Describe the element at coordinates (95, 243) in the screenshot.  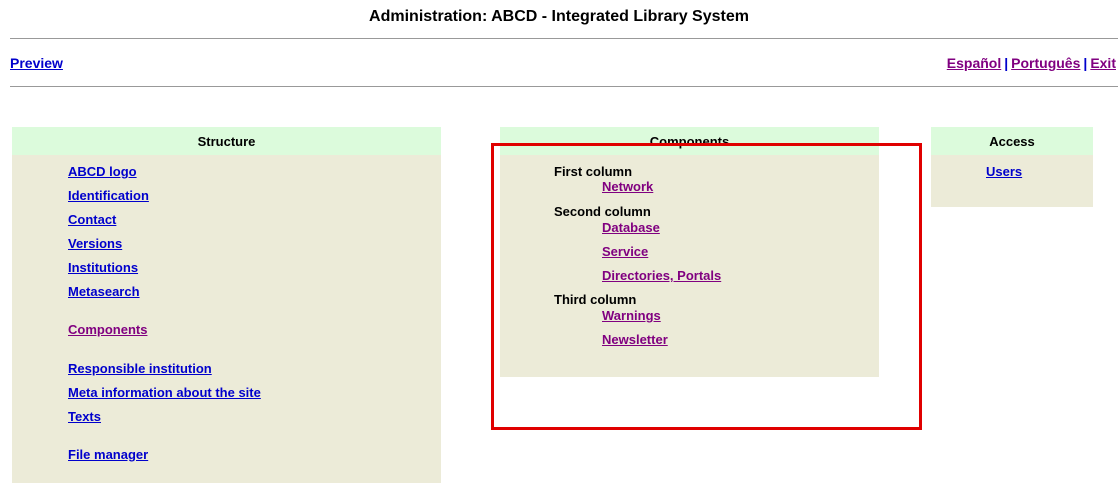
I see `structure-link-versions: Versions` at that location.